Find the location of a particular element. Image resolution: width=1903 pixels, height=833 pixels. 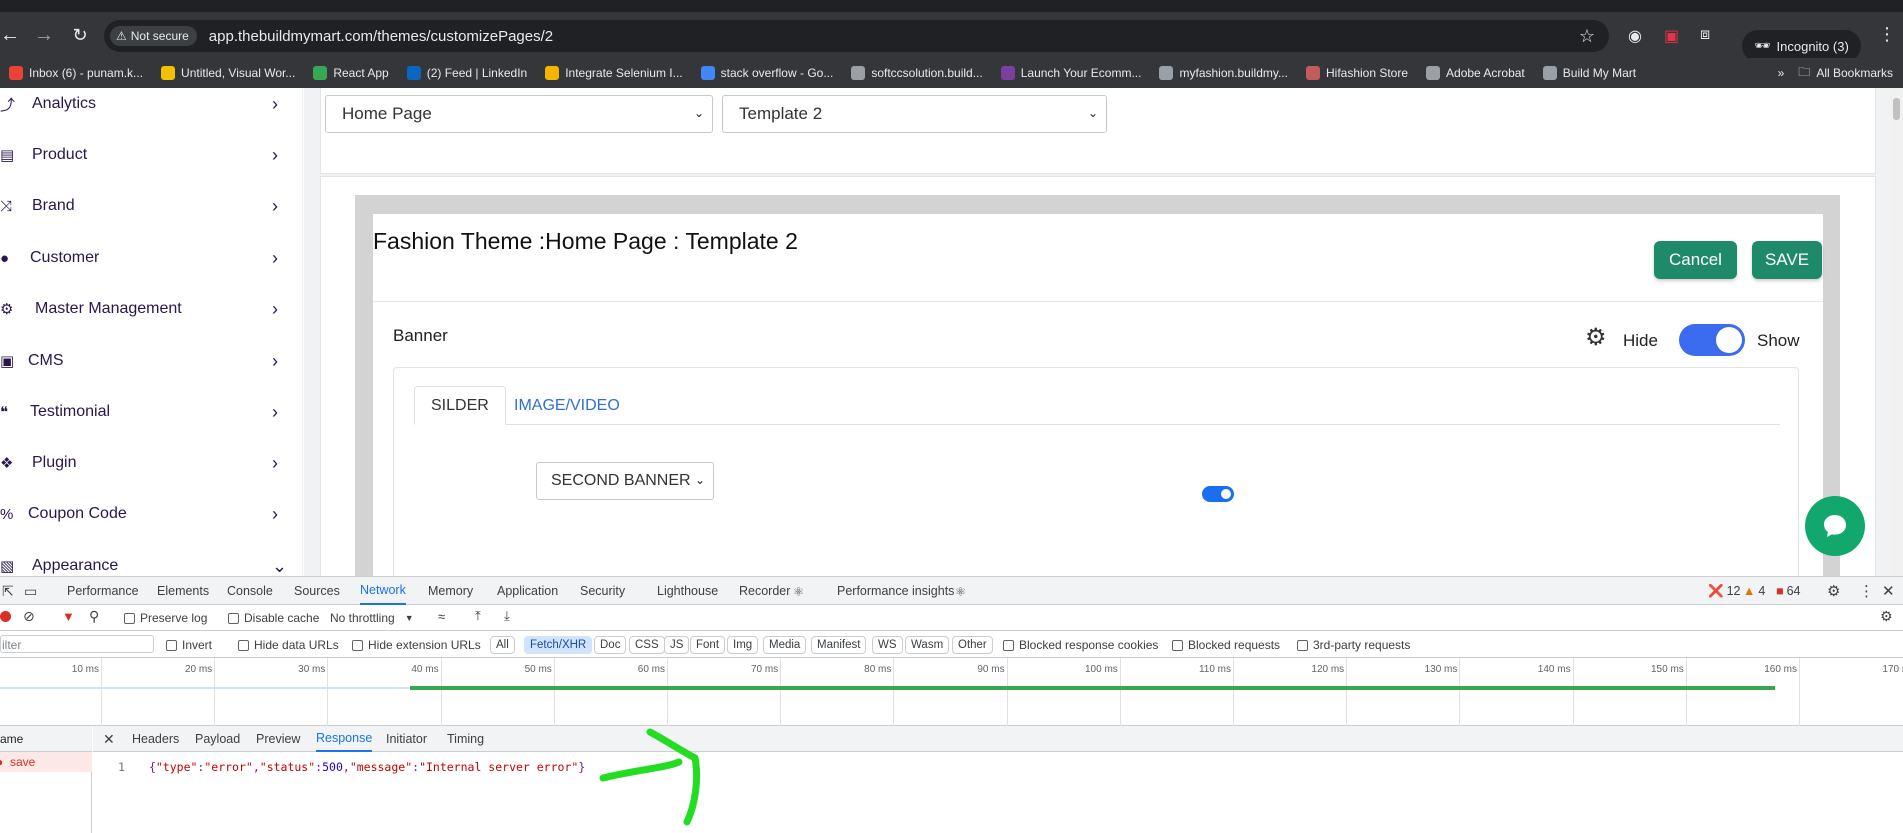

page-select: Home Page ⌄ is located at coordinates (519, 114).